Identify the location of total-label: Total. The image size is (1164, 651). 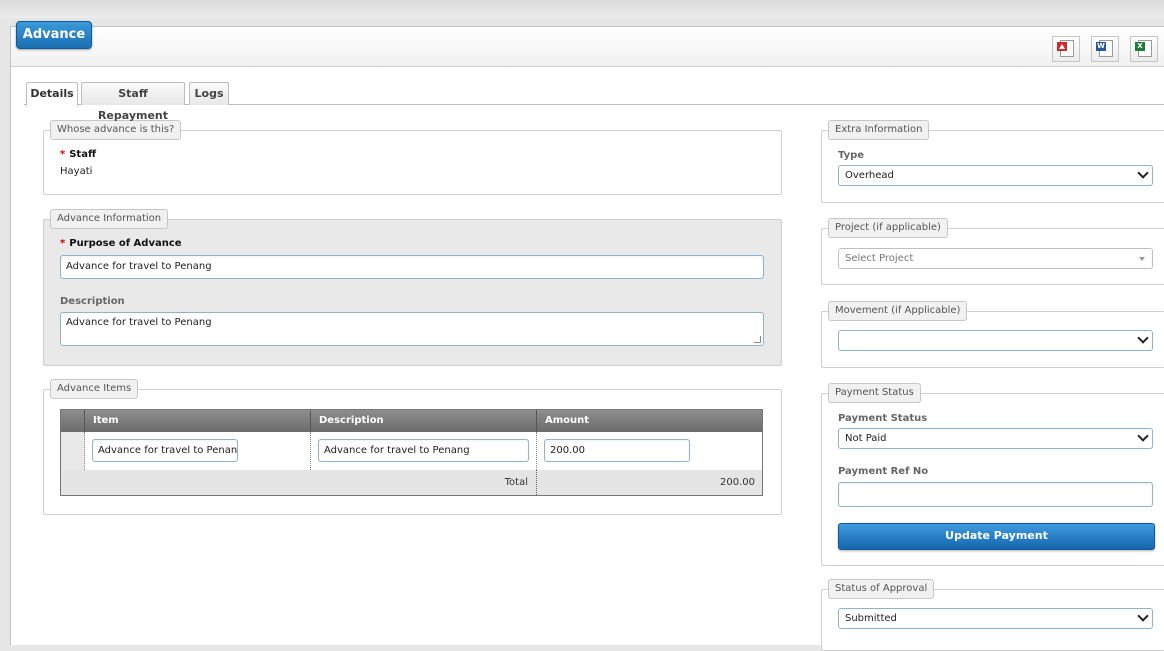
(299, 482).